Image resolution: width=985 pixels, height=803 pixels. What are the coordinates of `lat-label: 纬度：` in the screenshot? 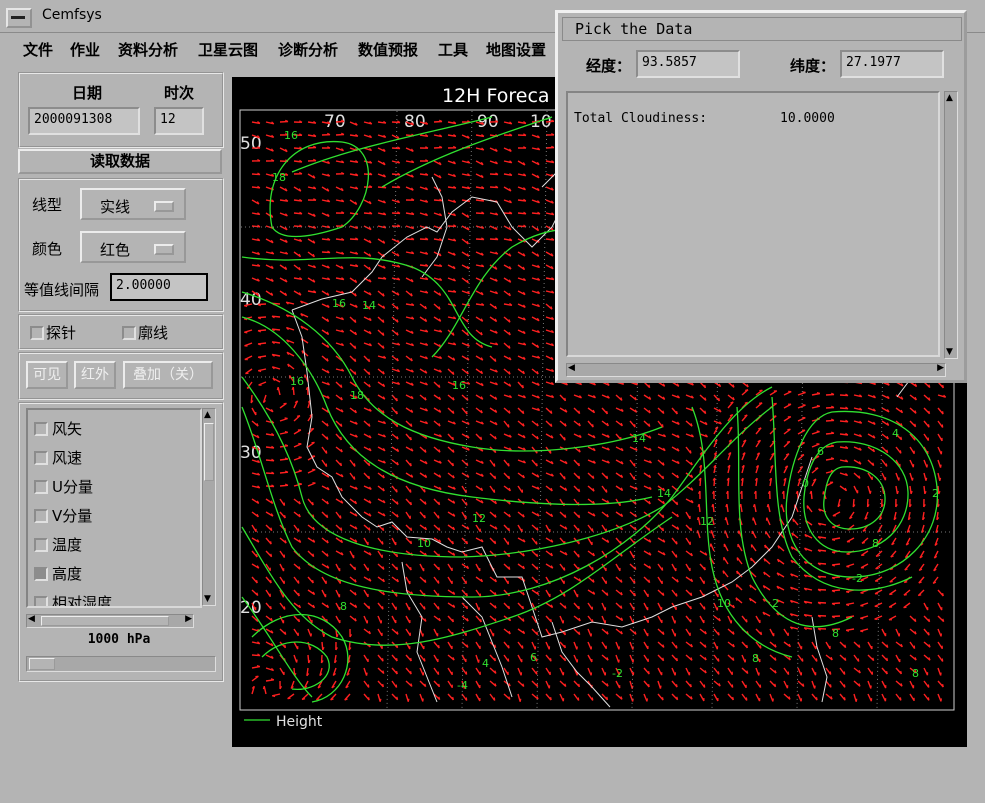 It's located at (813, 66).